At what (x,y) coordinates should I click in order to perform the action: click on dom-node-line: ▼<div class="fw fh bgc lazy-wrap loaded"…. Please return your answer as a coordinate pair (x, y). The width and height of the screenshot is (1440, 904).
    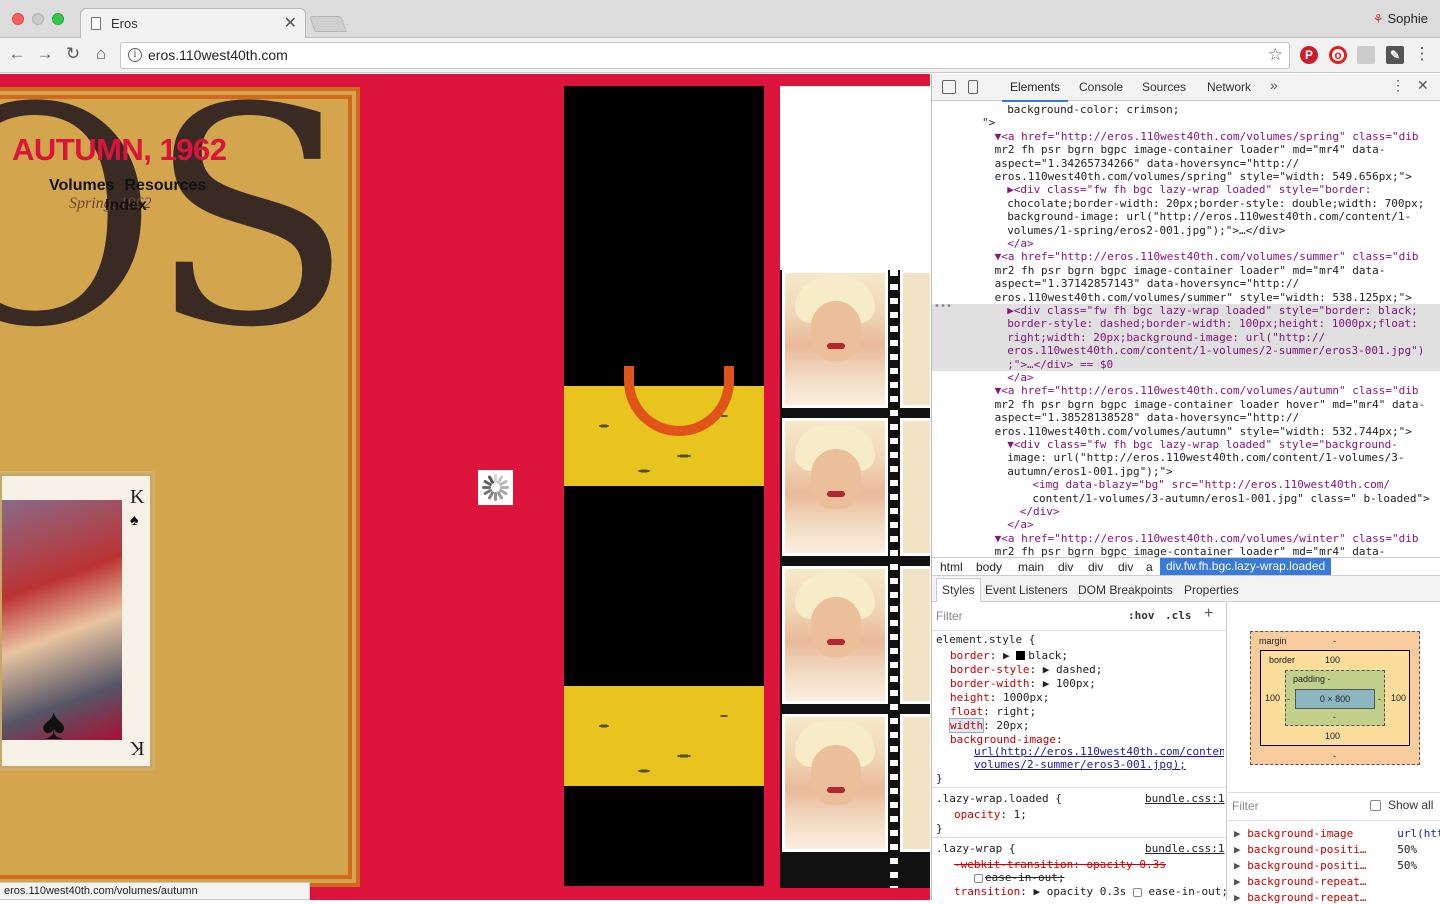
    Looking at the image, I should click on (1186, 444).